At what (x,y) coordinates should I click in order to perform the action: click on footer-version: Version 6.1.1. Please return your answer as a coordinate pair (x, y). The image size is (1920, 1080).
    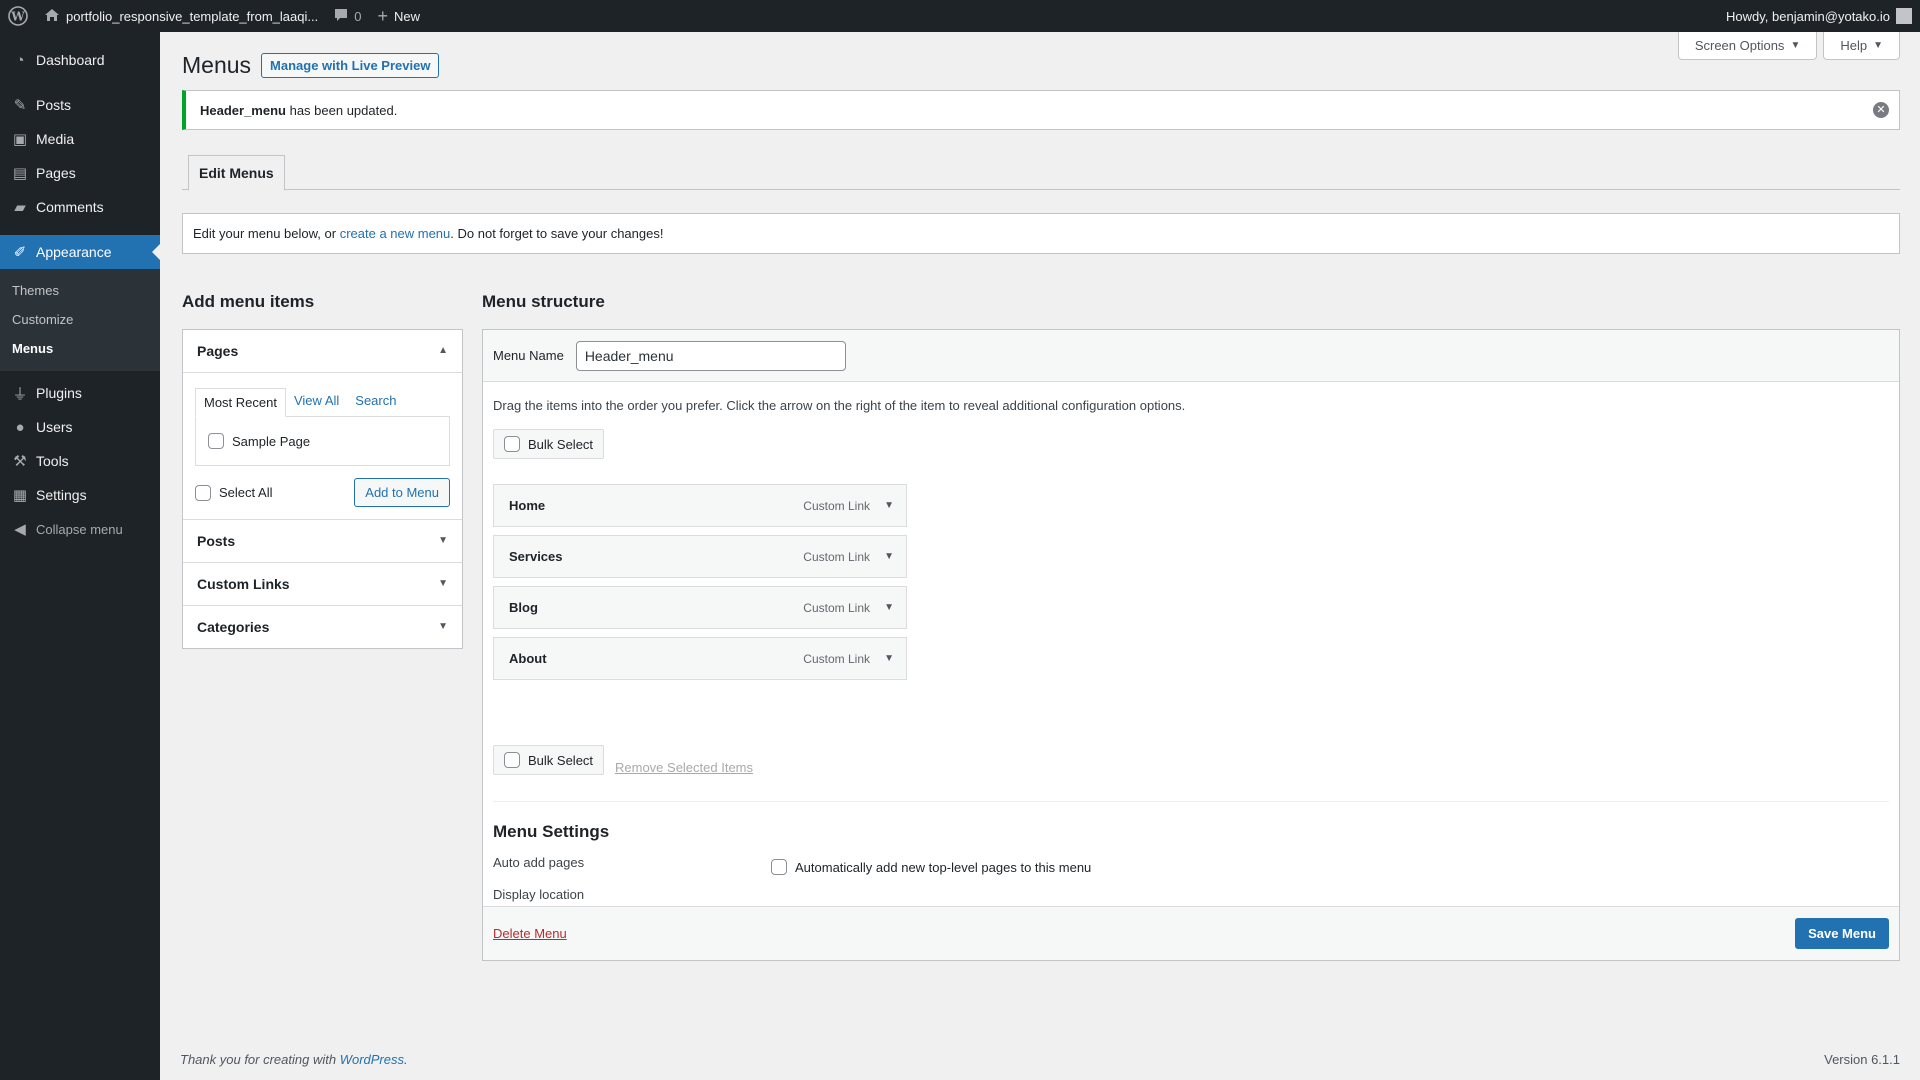
    Looking at the image, I should click on (1862, 1059).